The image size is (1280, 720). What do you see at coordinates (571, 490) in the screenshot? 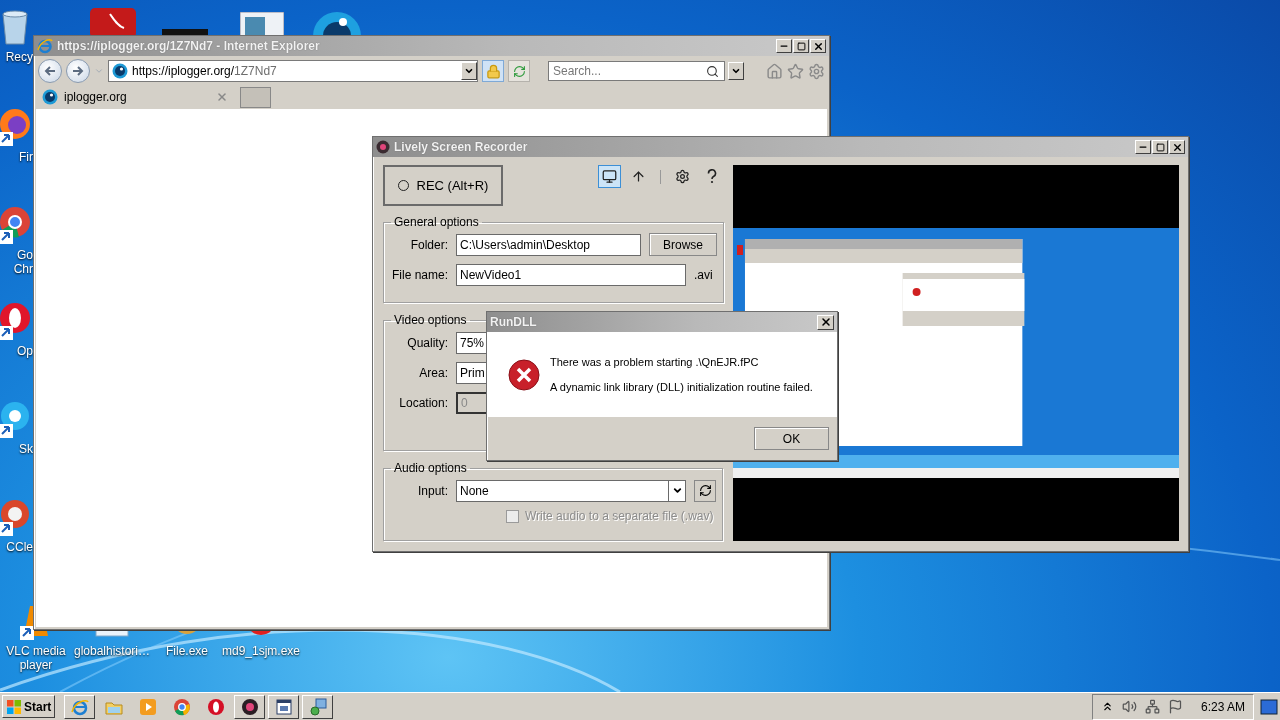
I see `input-dropdown: None` at bounding box center [571, 490].